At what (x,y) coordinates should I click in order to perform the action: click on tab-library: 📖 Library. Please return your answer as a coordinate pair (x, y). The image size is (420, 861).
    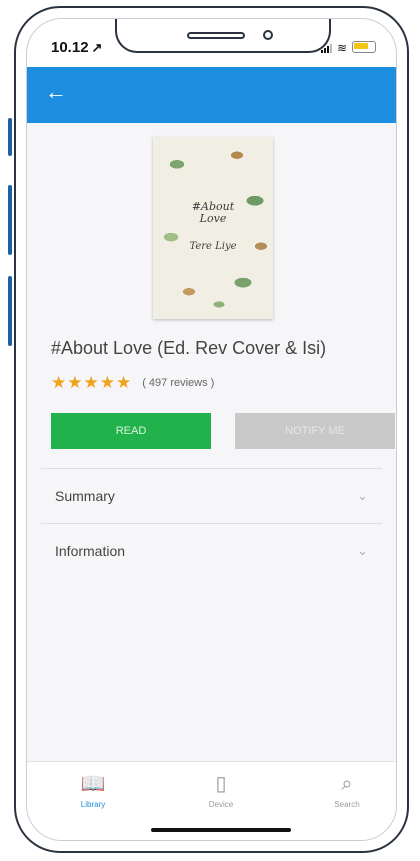
    Looking at the image, I should click on (93, 790).